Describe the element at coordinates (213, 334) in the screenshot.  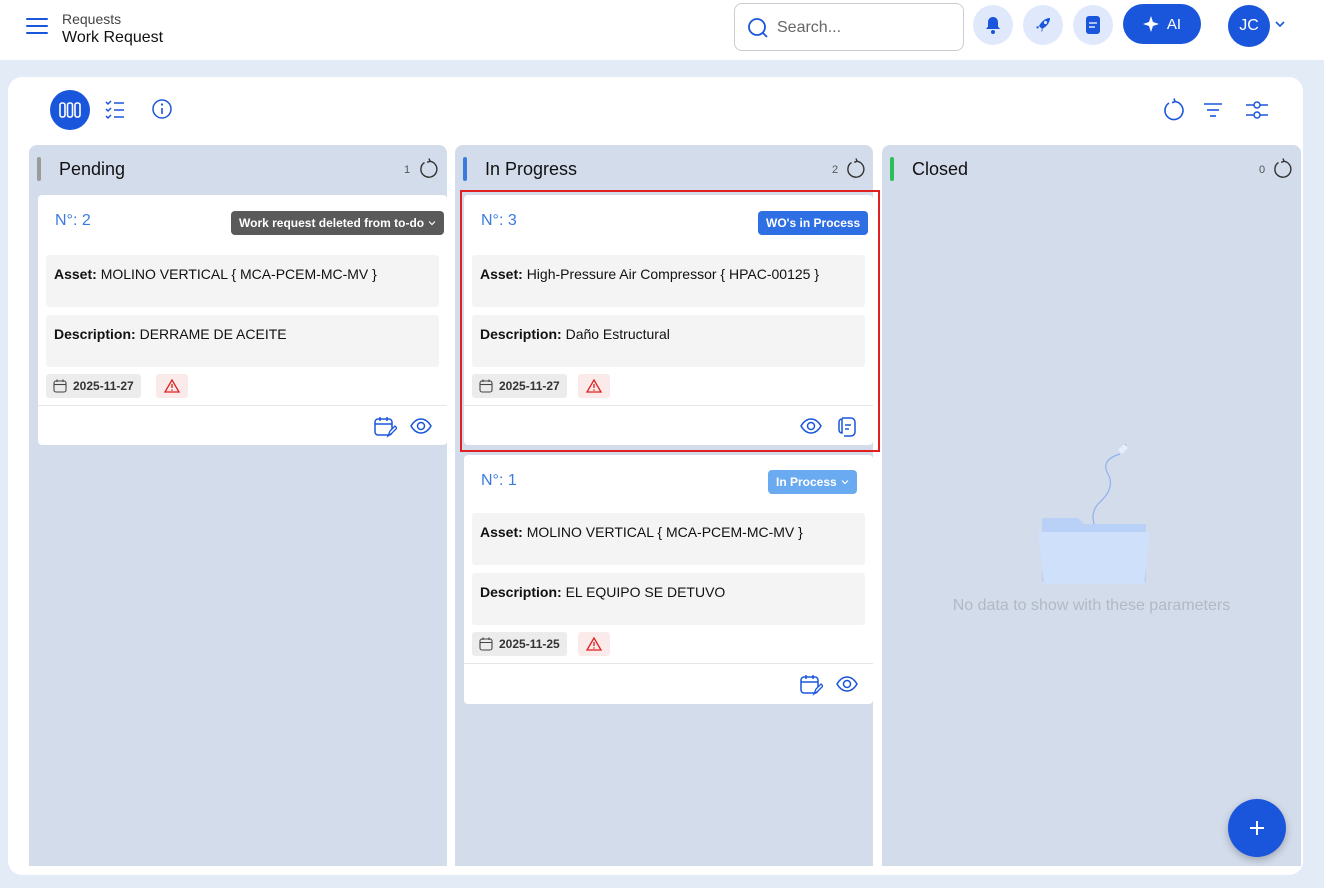
I see `description-value: DERRAME DE ACEITE` at that location.